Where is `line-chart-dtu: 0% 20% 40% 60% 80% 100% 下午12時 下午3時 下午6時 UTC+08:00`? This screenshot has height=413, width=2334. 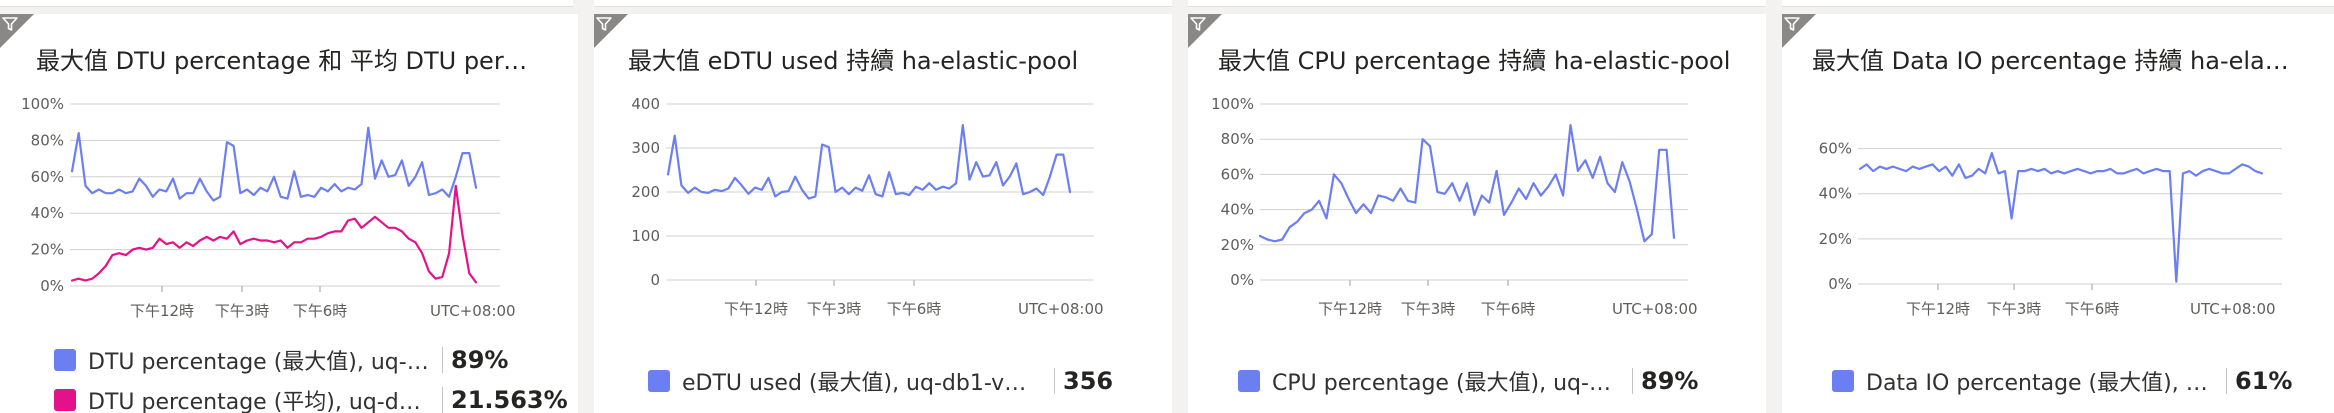
line-chart-dtu: 0% 20% 40% 60% 80% 100% 下午12時 下午3時 下午6時 UTC+08:00 is located at coordinates (289, 204).